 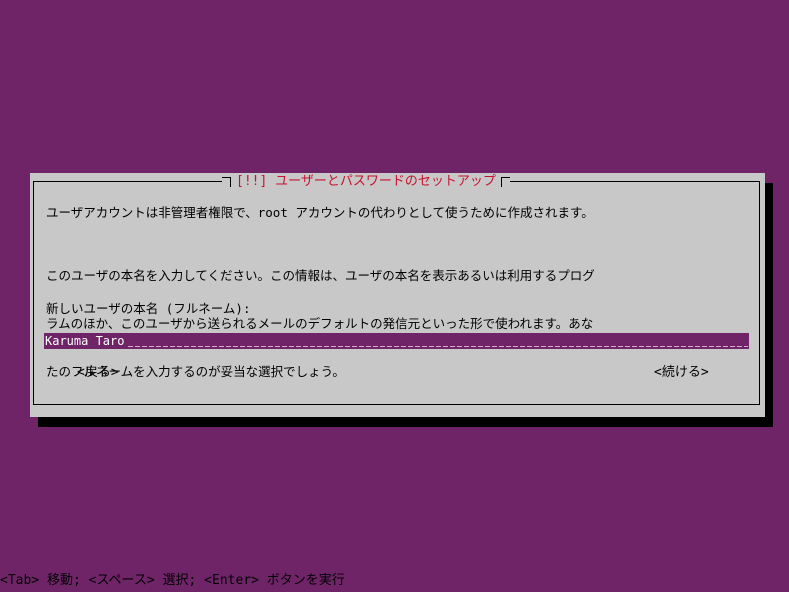 What do you see at coordinates (195, 371) in the screenshot?
I see `instructions-line-3: たのフルネームを入力するのが妥当な選択でしょう。` at bounding box center [195, 371].